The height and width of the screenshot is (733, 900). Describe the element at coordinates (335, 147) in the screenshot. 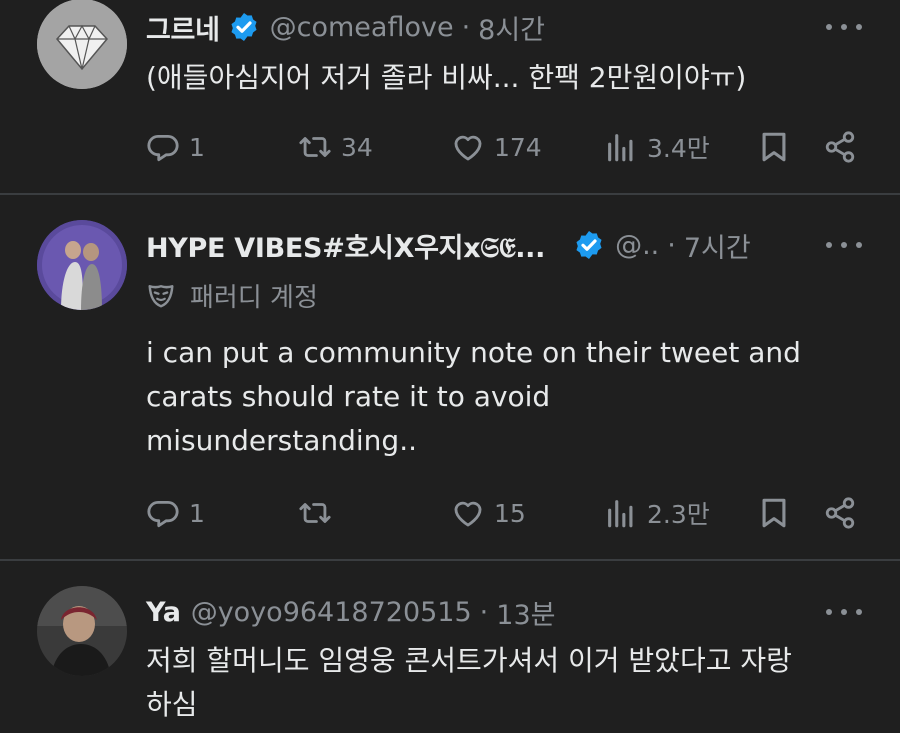

I see `retweet-button: 34` at that location.